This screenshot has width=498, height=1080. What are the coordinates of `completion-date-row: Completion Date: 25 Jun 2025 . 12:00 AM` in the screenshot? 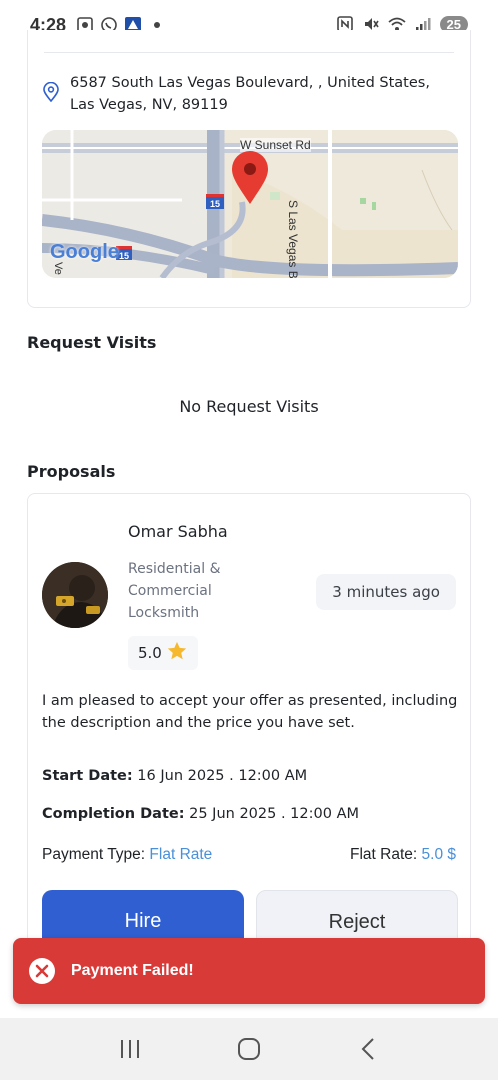 It's located at (200, 814).